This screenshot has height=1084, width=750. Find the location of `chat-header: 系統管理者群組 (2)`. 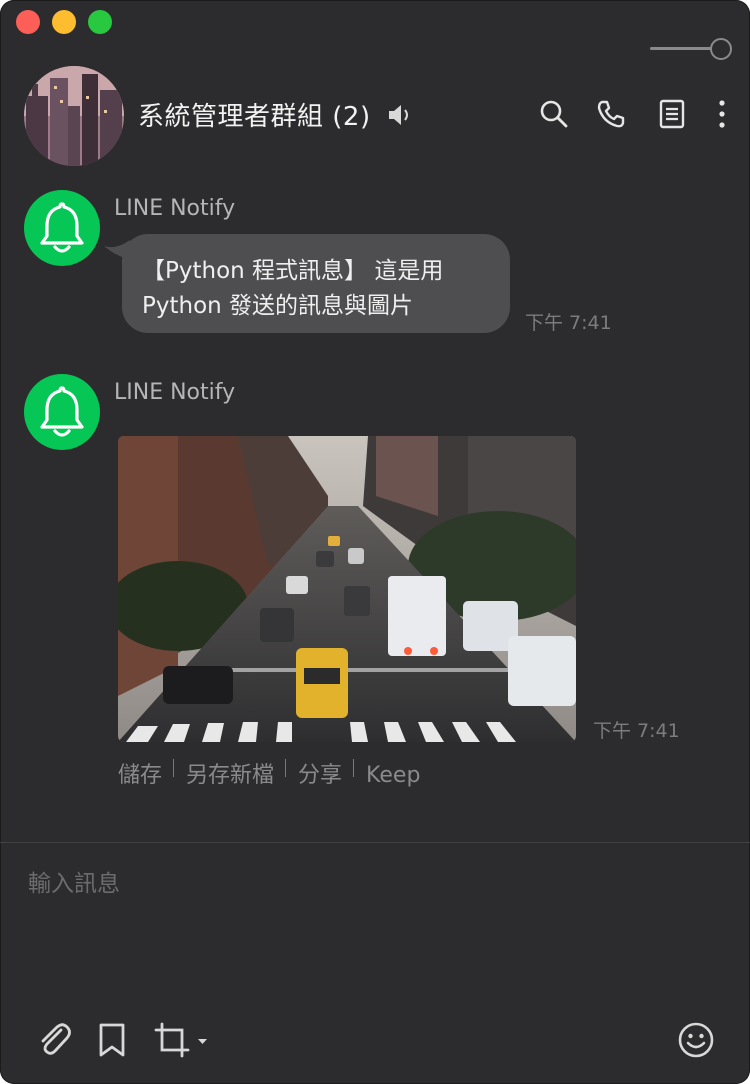

chat-header: 系統管理者群組 (2) is located at coordinates (375, 116).